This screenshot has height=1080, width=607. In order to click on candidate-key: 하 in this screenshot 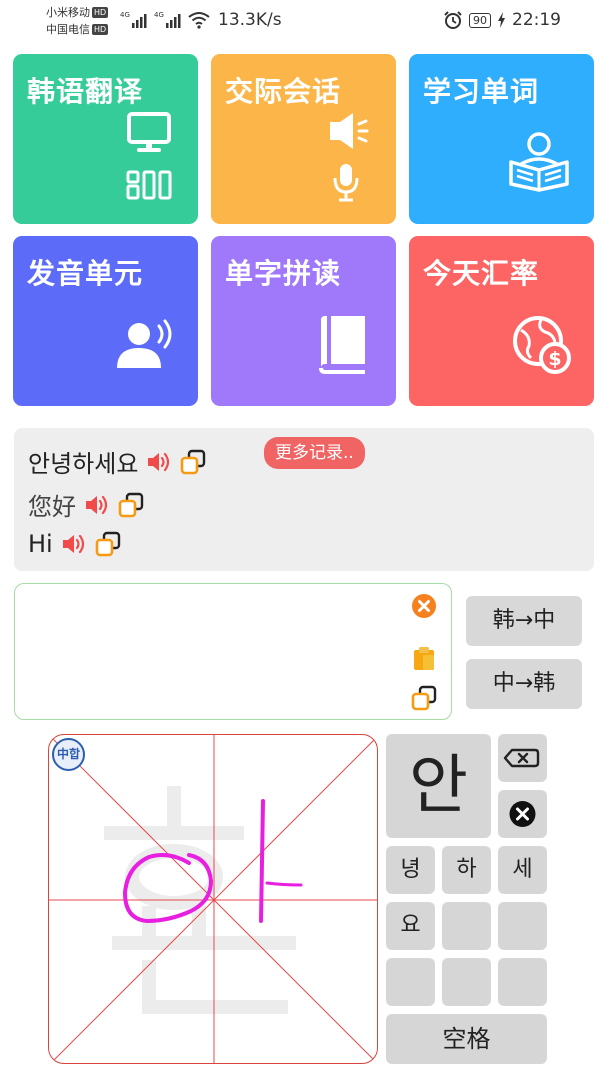, I will do `click(466, 870)`.